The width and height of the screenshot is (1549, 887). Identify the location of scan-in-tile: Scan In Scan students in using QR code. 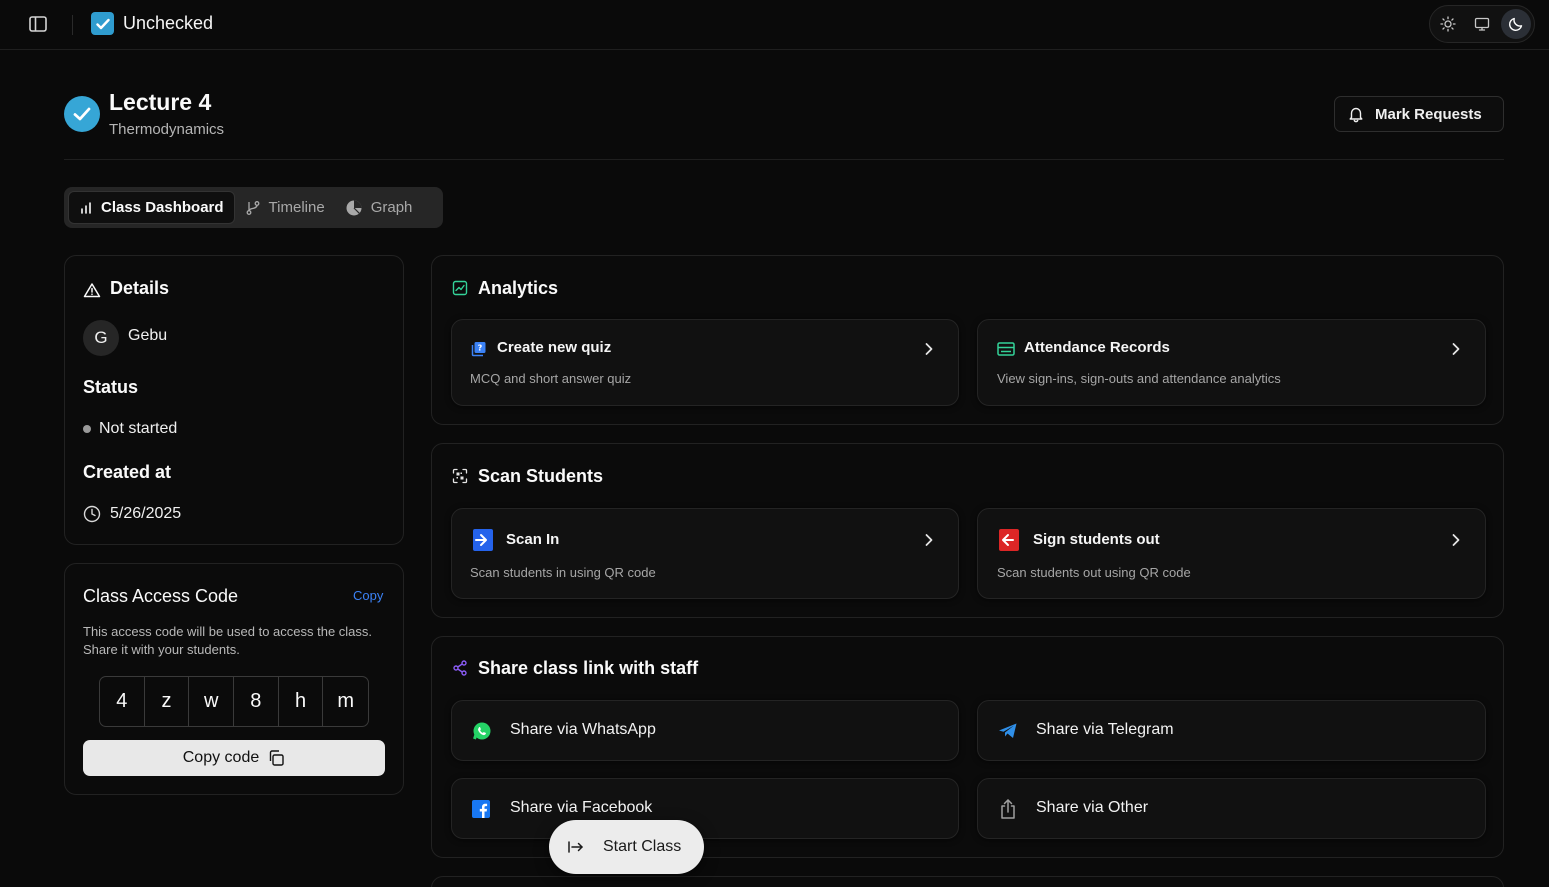
(705, 553).